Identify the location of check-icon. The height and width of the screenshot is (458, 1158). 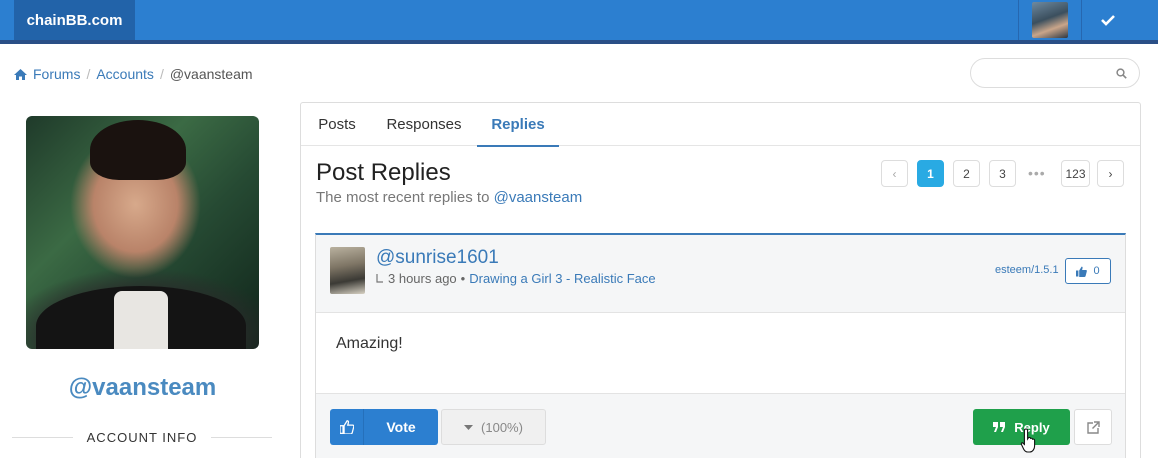
(1108, 20).